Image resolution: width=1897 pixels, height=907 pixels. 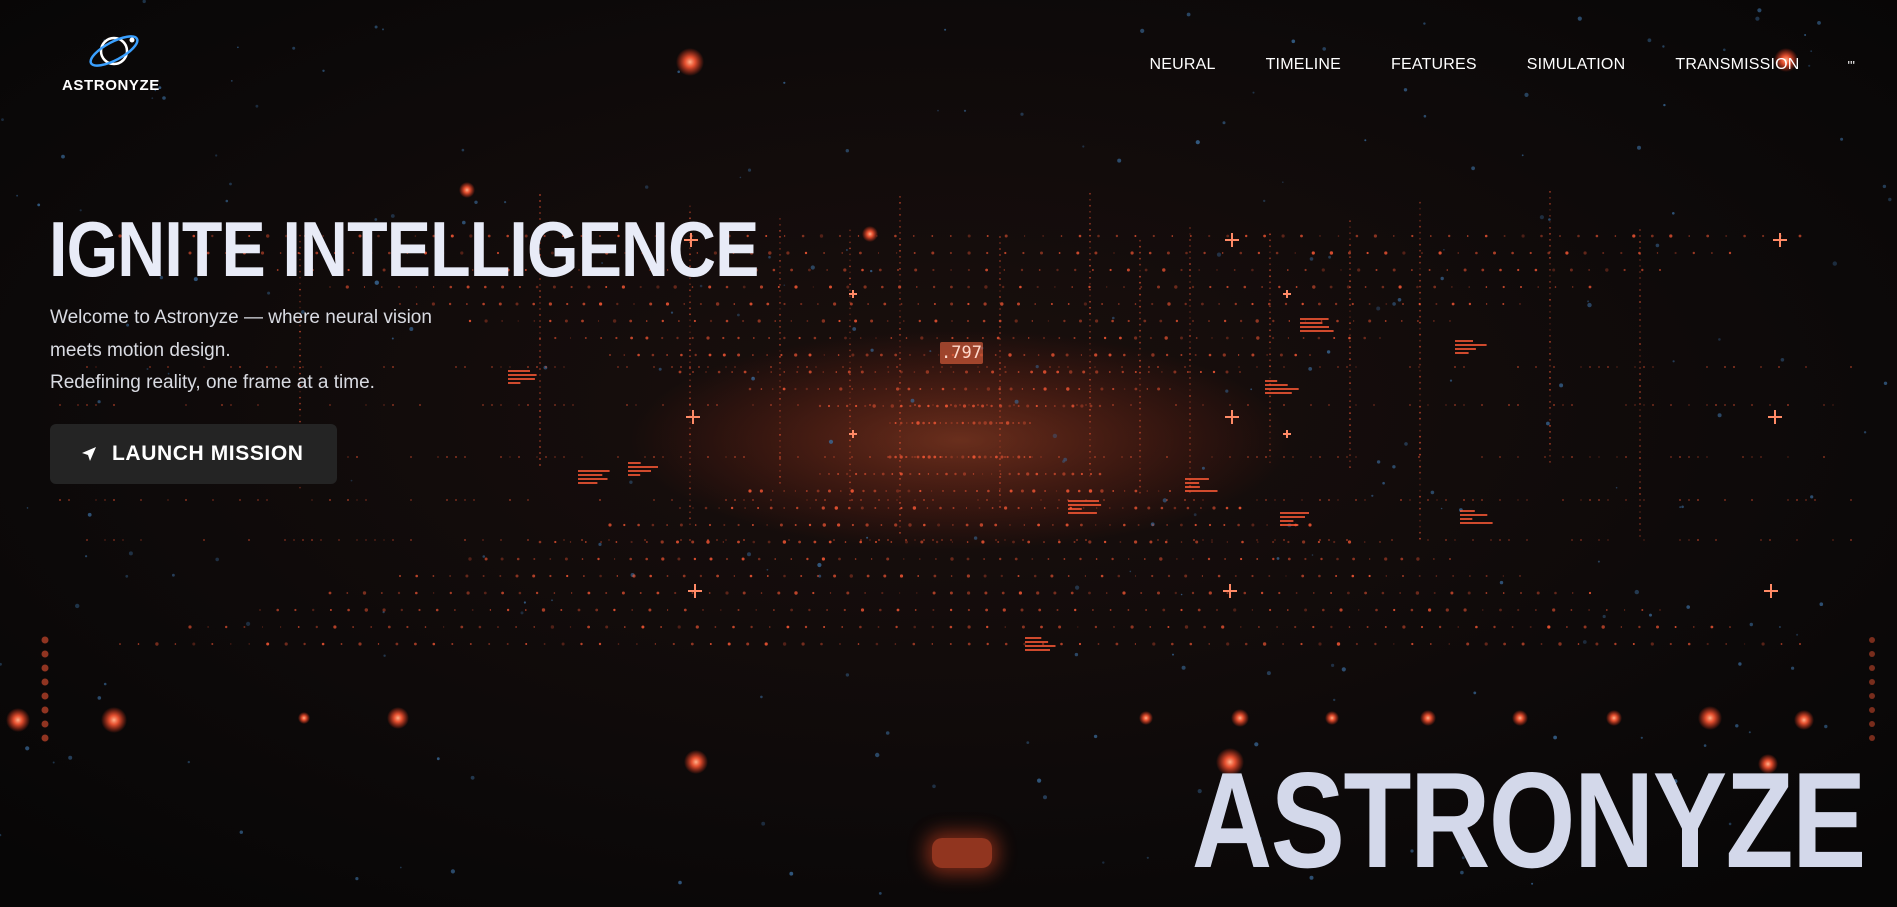 I want to click on launch-mission-button: LAUNCH MISSION, so click(x=193, y=454).